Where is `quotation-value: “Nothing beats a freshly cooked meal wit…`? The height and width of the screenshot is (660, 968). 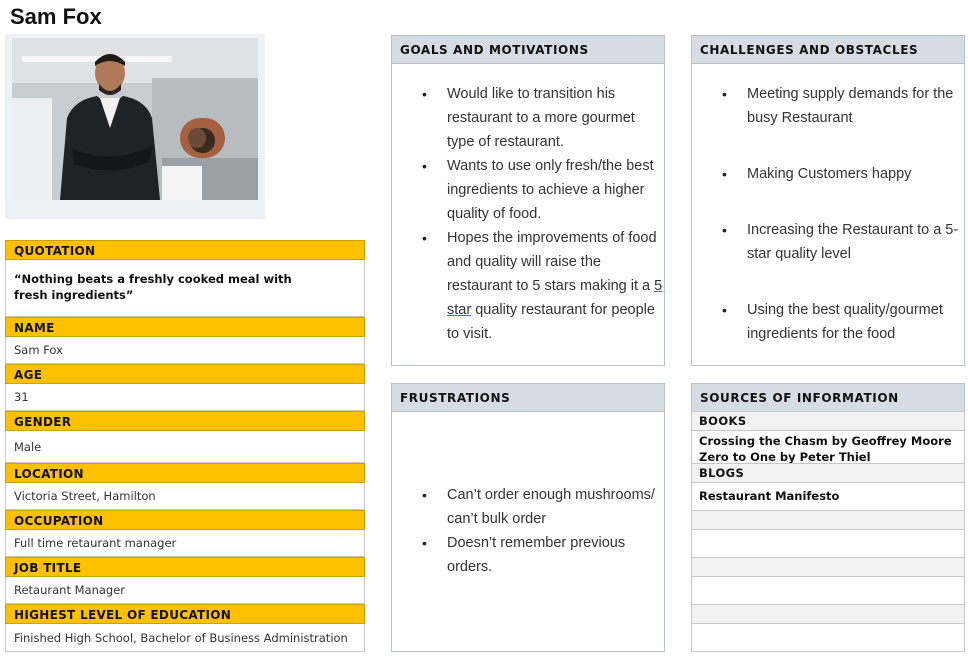 quotation-value: “Nothing beats a freshly cooked meal wit… is located at coordinates (185, 288).